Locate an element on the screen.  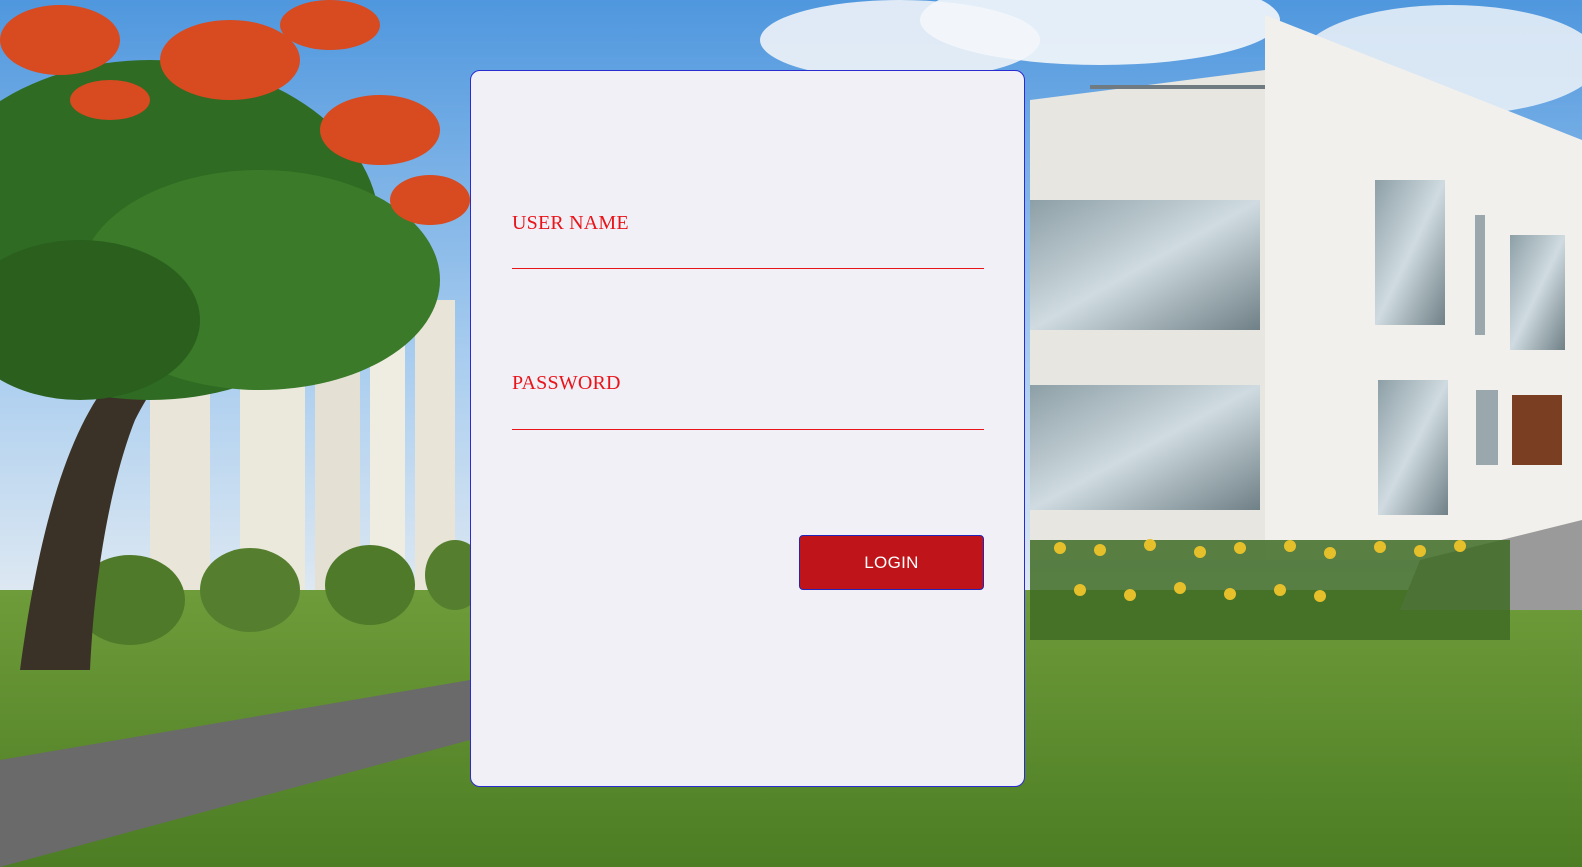
password-label: PASSWORD is located at coordinates (566, 383).